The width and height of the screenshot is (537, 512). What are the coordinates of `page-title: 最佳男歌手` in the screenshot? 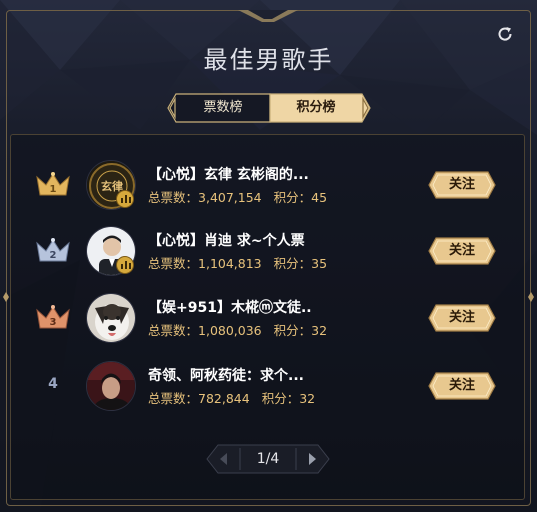 It's located at (268, 60).